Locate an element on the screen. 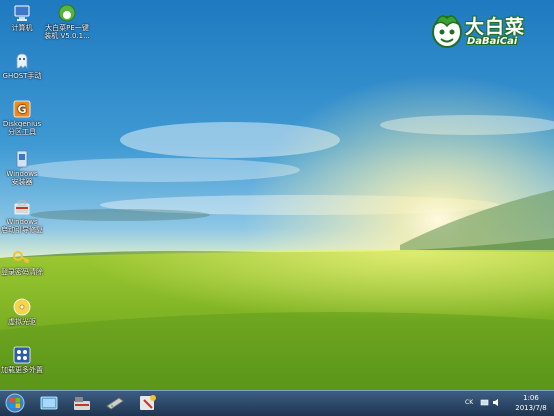 Image resolution: width=554 pixels, height=416 pixels. windows-installer-icon is located at coordinates (22, 159).